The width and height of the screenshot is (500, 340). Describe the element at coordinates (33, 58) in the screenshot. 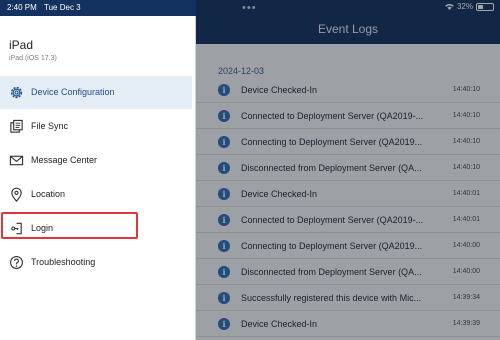

I see `device-os: iPad (iOS 17.3)` at that location.